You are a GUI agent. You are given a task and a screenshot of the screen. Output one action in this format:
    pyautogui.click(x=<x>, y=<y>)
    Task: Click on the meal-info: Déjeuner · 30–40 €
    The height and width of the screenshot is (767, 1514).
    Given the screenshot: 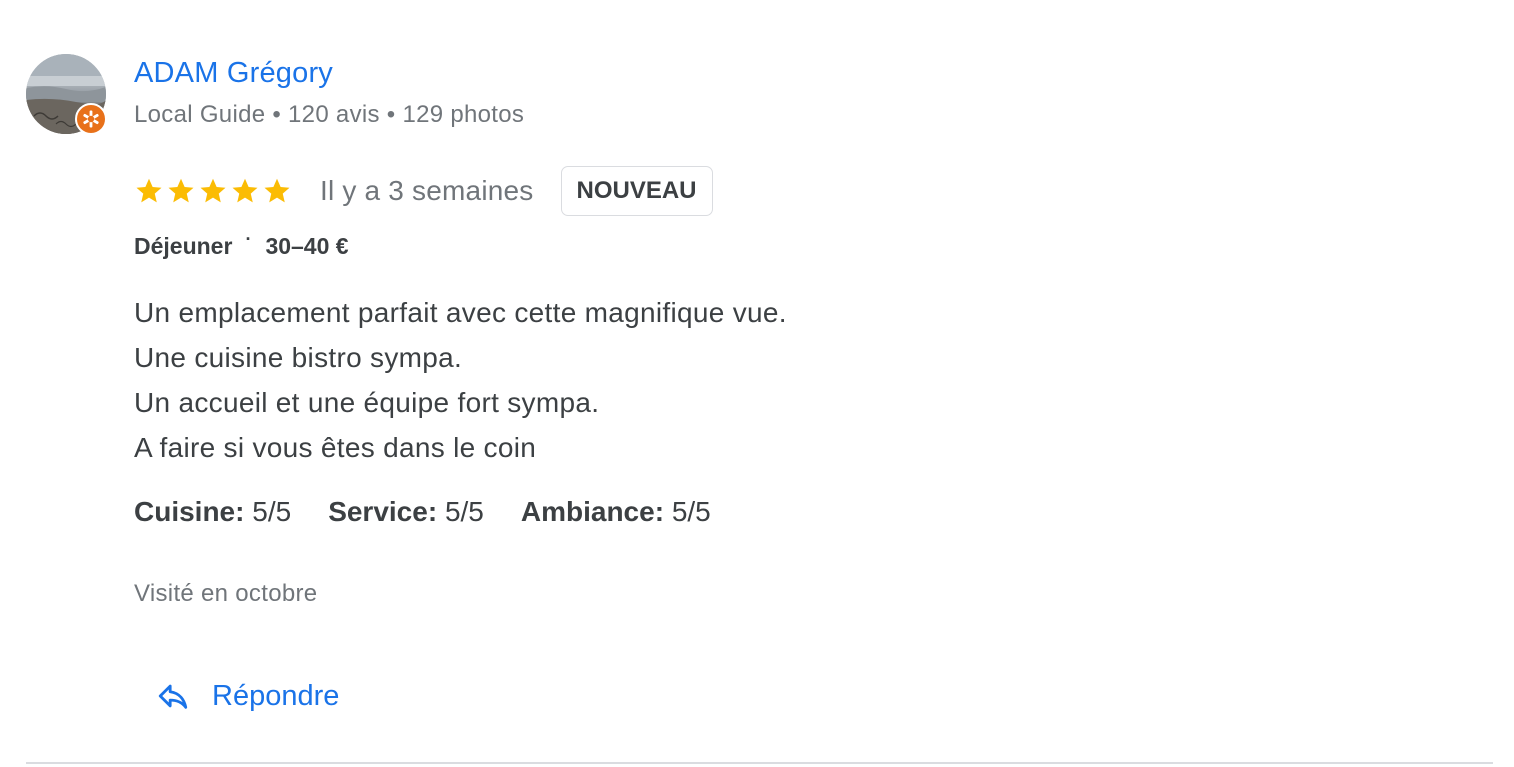 What is the action you would take?
    pyautogui.click(x=241, y=244)
    